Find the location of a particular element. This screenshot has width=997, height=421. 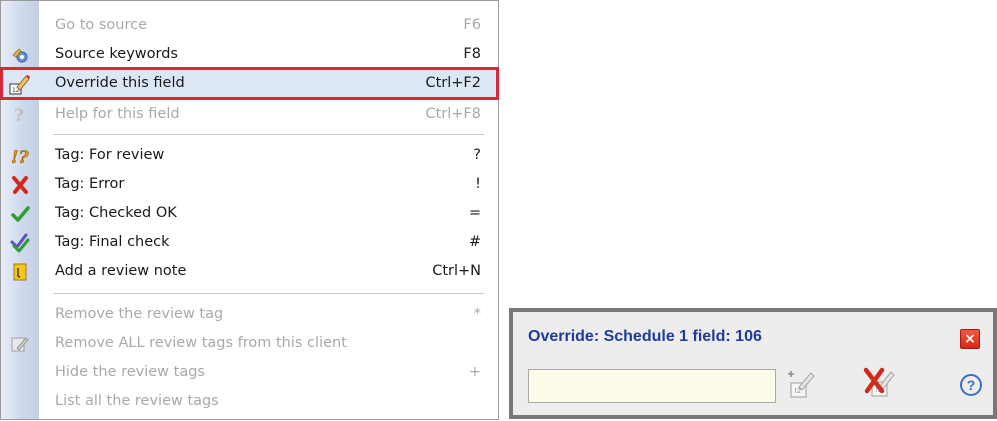

menu-item-label: Go to source is located at coordinates (101, 25).